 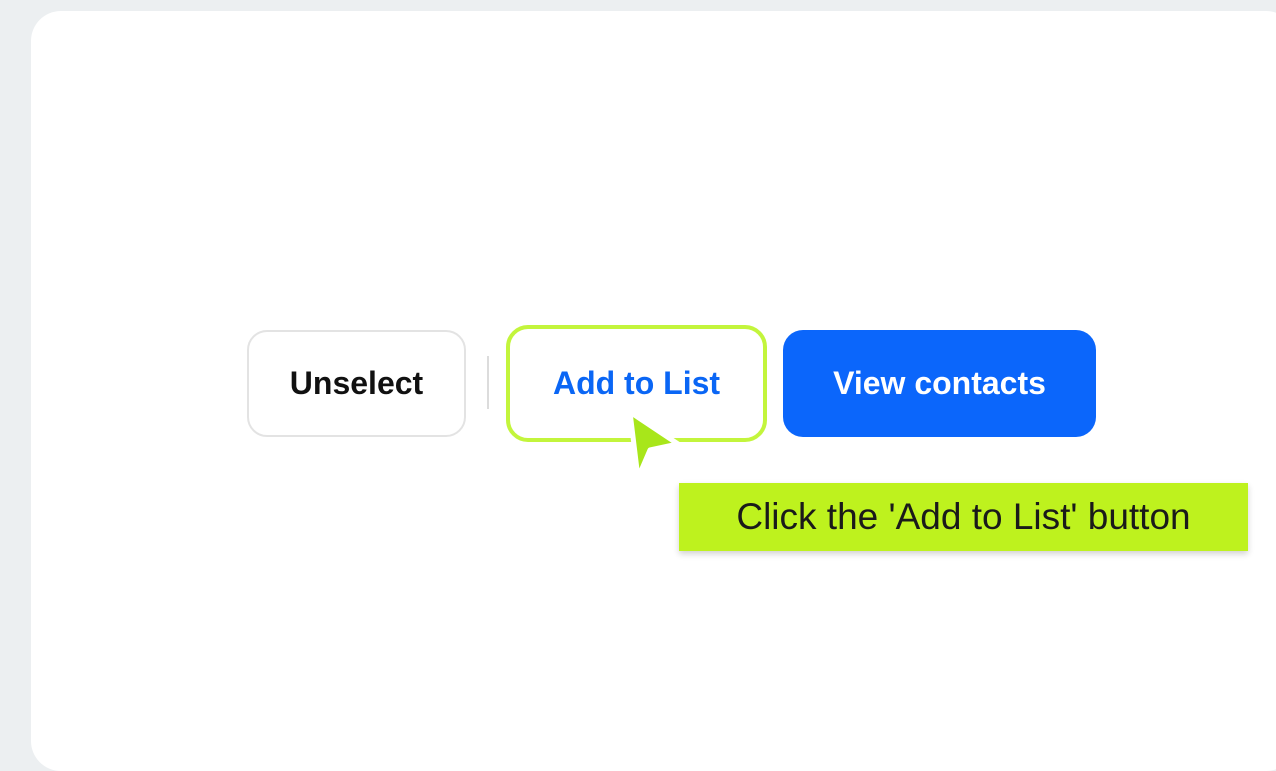 What do you see at coordinates (356, 383) in the screenshot?
I see `unselect-button: Unselect` at bounding box center [356, 383].